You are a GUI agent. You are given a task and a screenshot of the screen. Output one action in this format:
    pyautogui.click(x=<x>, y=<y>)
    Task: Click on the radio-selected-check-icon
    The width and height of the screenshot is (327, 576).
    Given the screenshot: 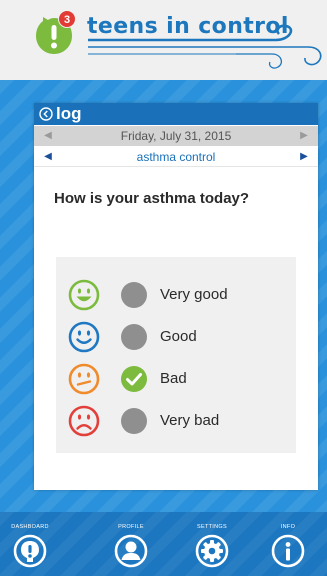 What is the action you would take?
    pyautogui.click(x=134, y=379)
    